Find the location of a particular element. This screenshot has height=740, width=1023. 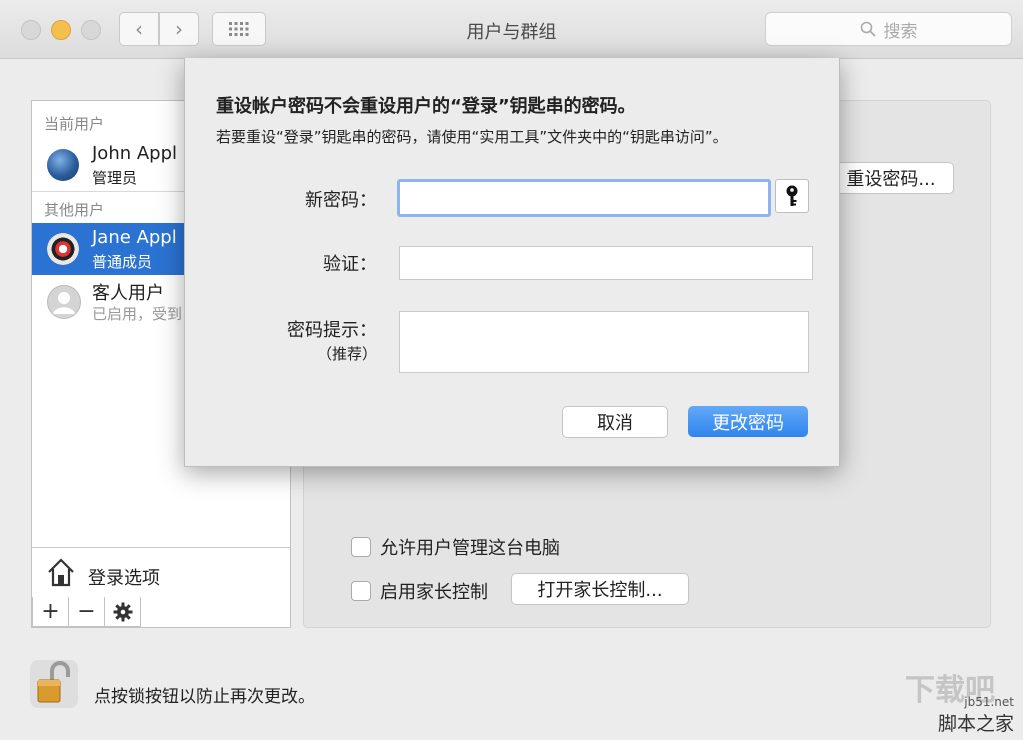

user-role: 已启用，受到 is located at coordinates (137, 314).